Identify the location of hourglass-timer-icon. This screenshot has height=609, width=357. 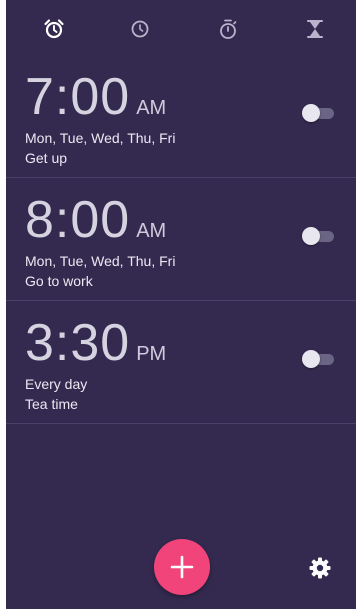
(315, 29).